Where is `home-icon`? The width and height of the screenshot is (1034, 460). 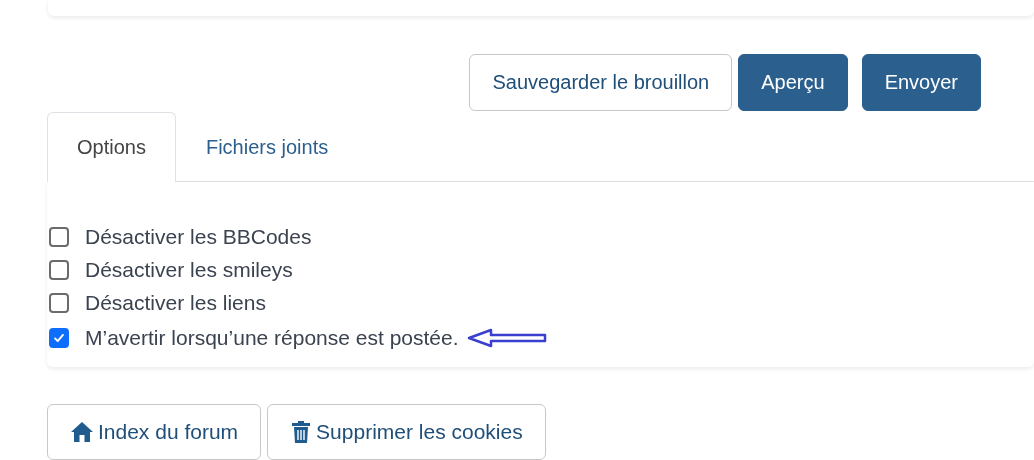
home-icon is located at coordinates (82, 432).